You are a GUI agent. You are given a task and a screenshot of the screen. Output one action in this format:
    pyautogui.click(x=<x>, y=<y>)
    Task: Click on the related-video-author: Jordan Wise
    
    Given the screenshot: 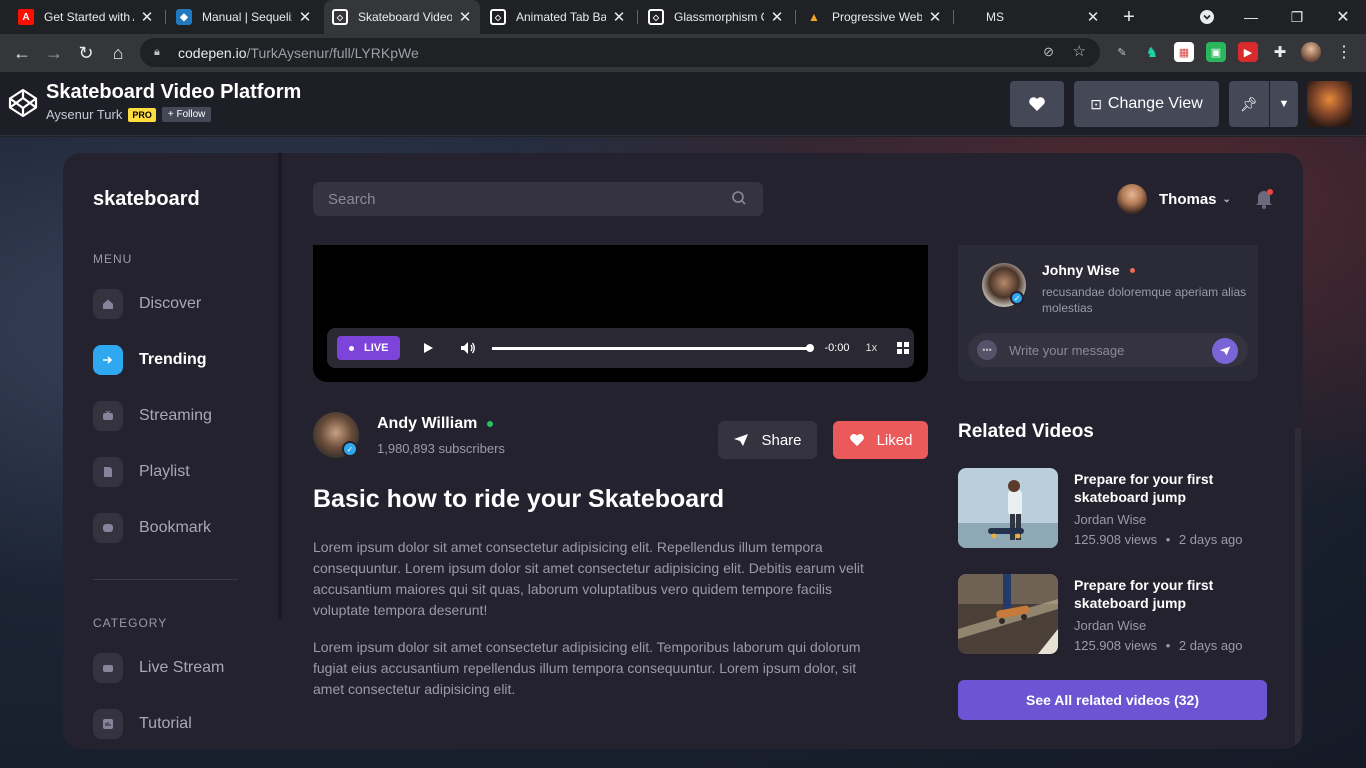 What is the action you would take?
    pyautogui.click(x=1110, y=625)
    